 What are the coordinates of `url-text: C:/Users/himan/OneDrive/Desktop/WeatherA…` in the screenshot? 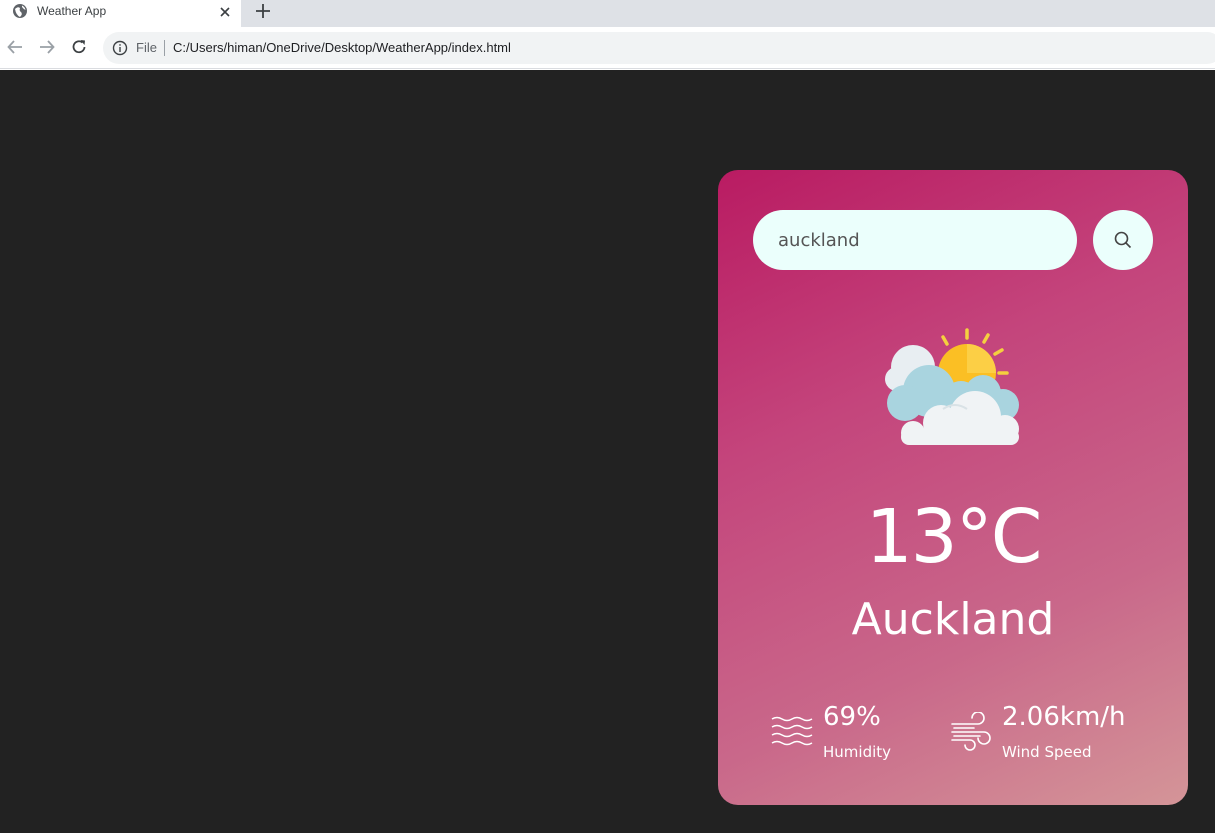 It's located at (342, 47).